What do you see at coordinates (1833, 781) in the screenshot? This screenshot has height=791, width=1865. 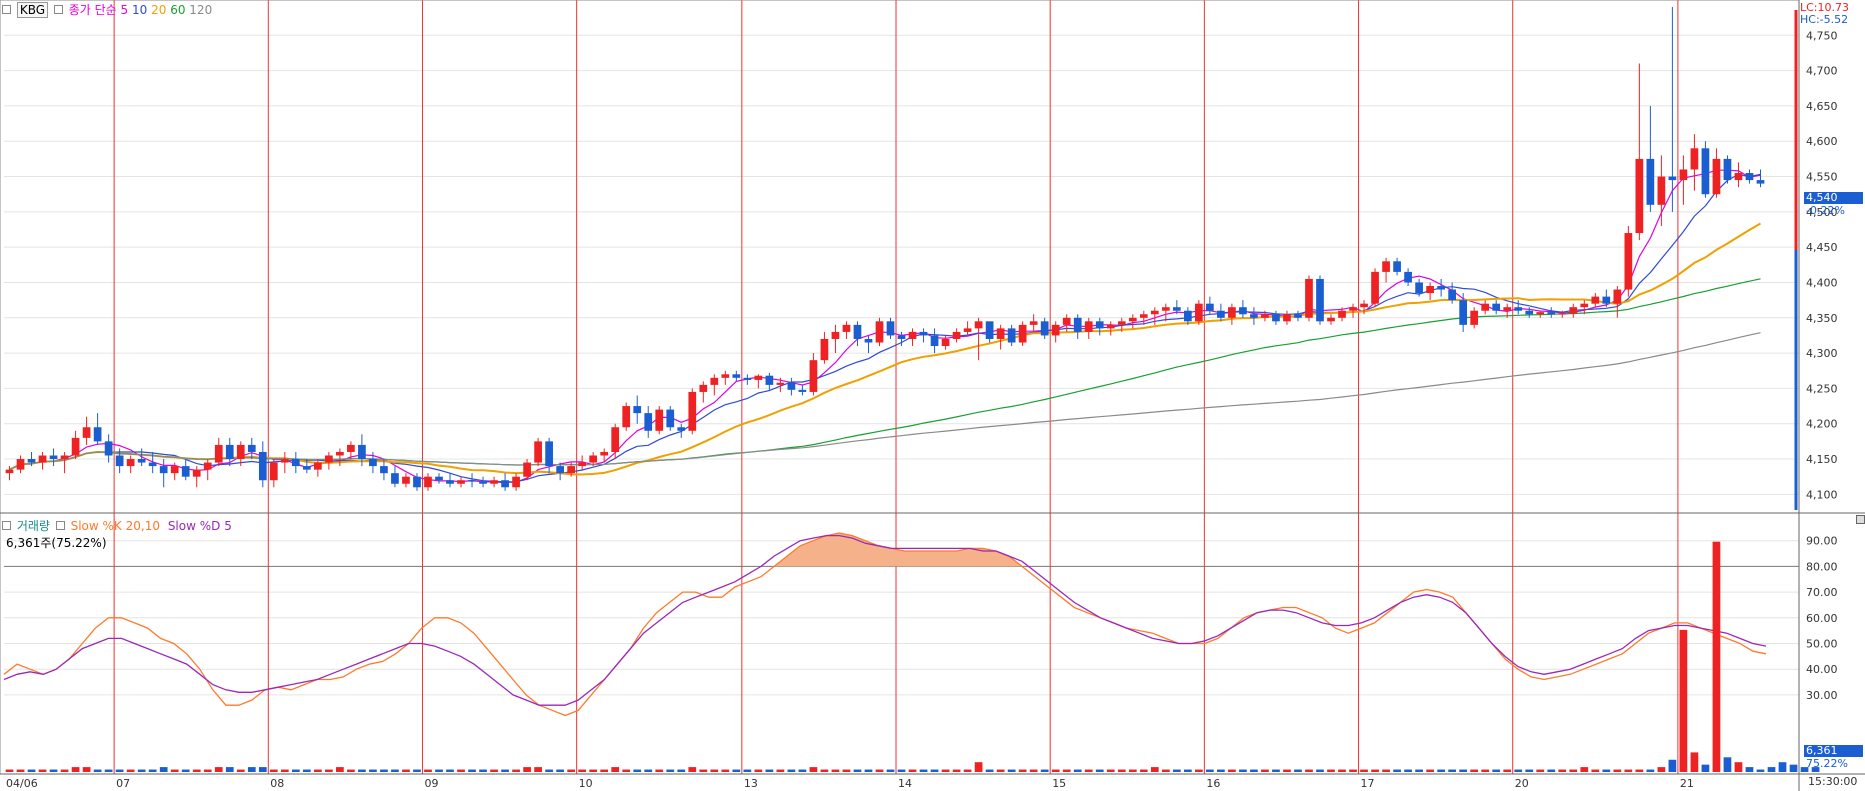 I see `time-label: 15:30:00` at bounding box center [1833, 781].